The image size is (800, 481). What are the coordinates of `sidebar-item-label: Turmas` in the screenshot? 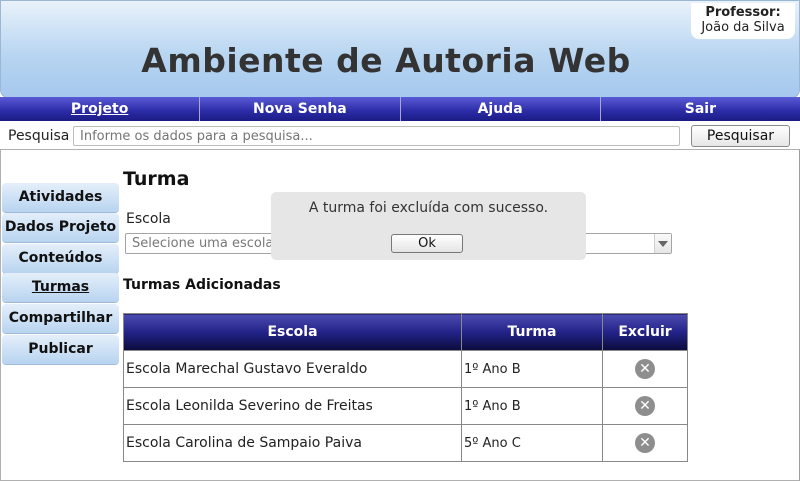 It's located at (60, 287).